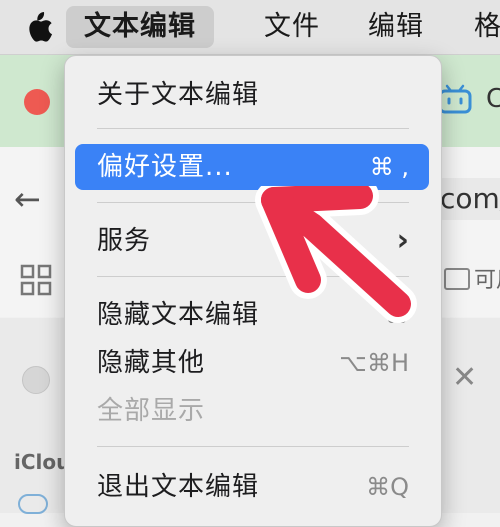 The height and width of the screenshot is (527, 500). What do you see at coordinates (487, 280) in the screenshot?
I see `available-label: 可用` at bounding box center [487, 280].